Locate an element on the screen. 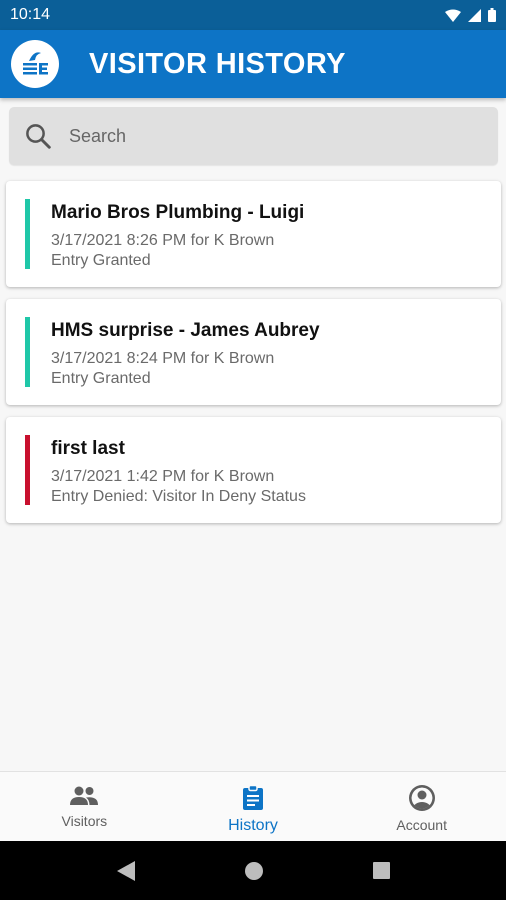 This screenshot has width=506, height=900. search-input is located at coordinates (259, 136).